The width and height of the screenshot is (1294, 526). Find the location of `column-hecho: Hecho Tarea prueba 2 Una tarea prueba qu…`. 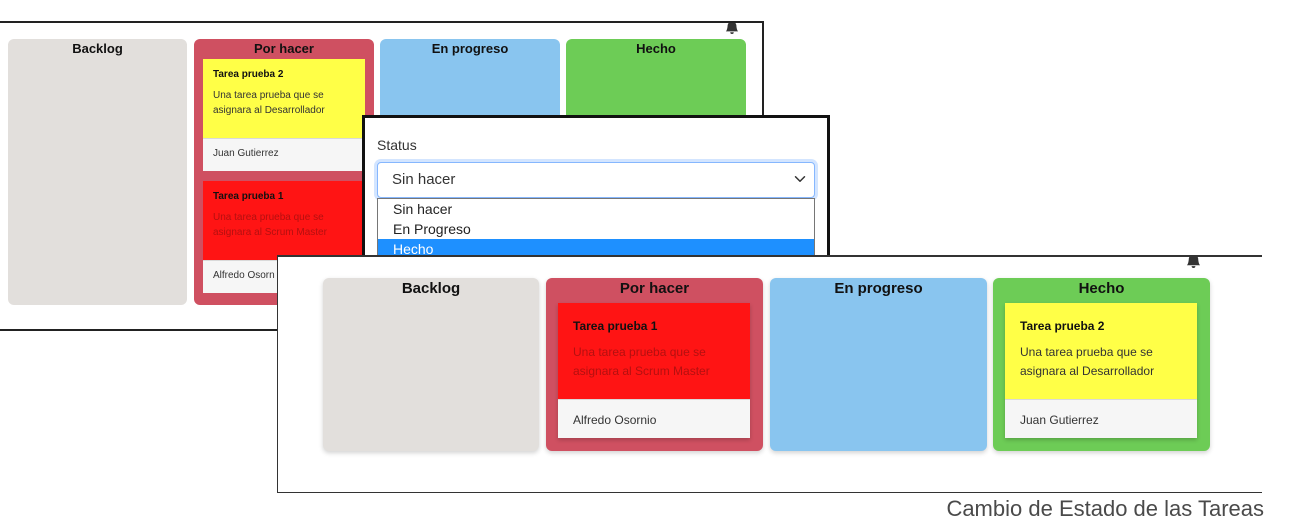

column-hecho: Hecho Tarea prueba 2 Una tarea prueba qu… is located at coordinates (1101, 364).